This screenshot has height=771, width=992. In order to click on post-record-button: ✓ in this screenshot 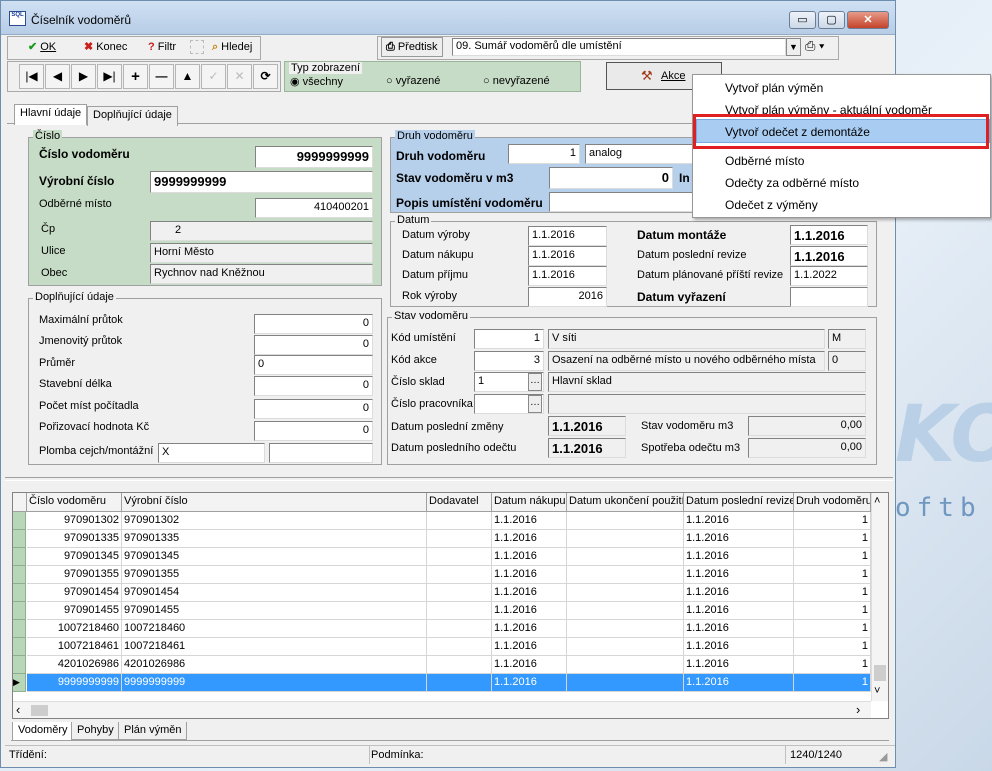, I will do `click(213, 76)`.